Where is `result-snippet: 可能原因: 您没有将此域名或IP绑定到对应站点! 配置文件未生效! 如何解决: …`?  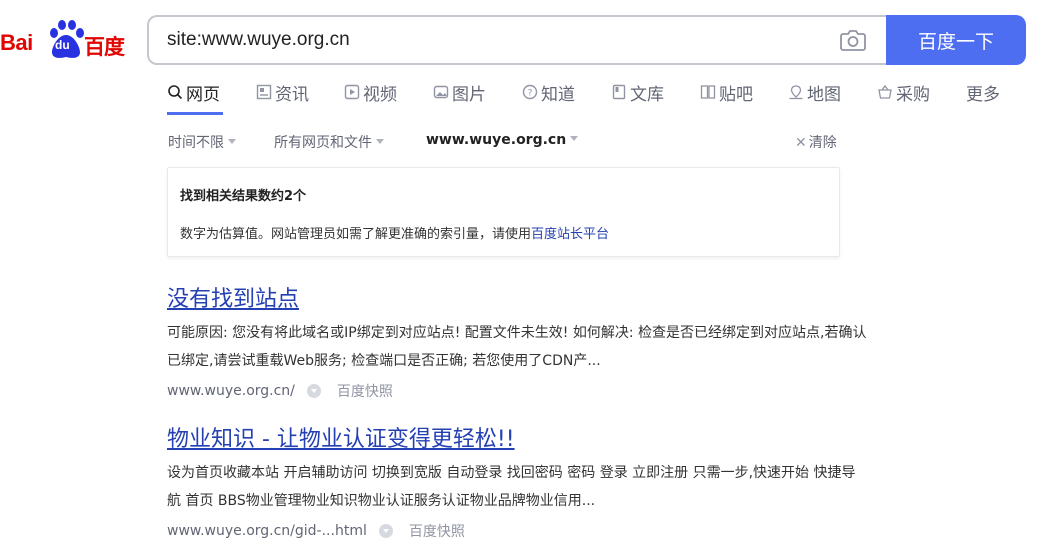
result-snippet: 可能原因: 您没有将此域名或IP绑定到对应站点! 配置文件未生效! 如何解决: … is located at coordinates (517, 347).